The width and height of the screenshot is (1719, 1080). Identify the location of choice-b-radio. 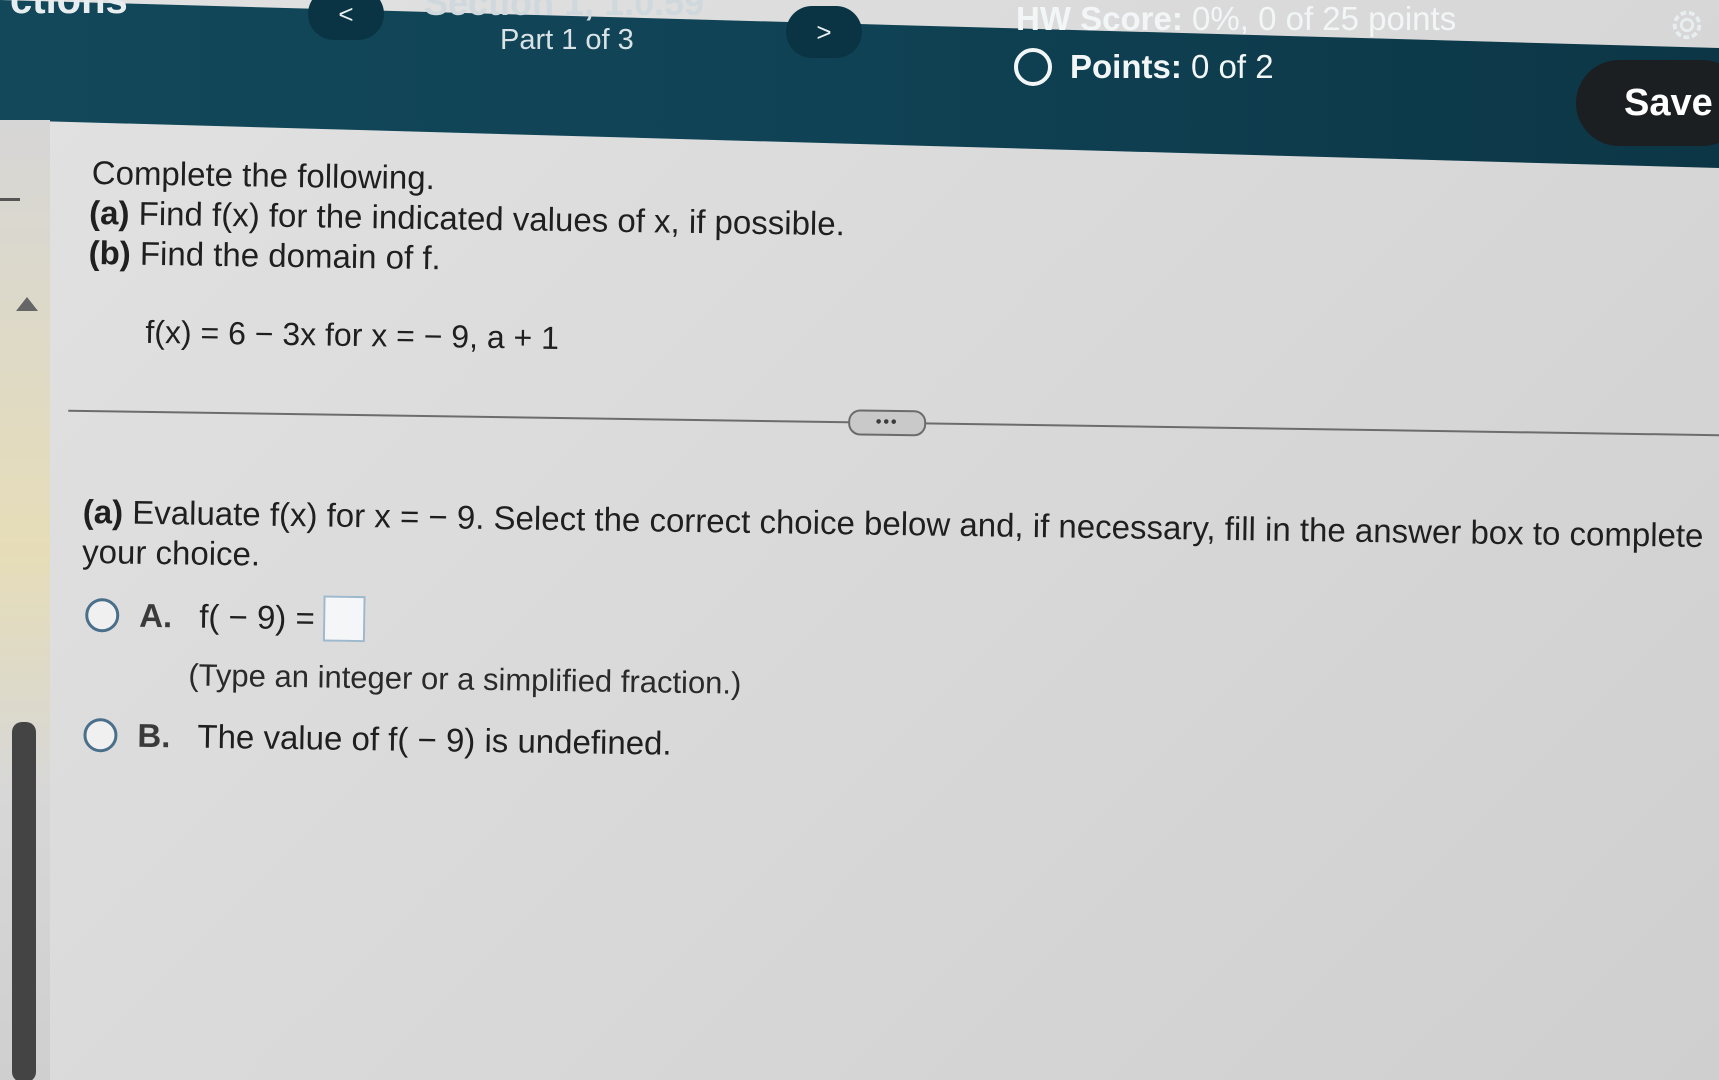
(100, 735).